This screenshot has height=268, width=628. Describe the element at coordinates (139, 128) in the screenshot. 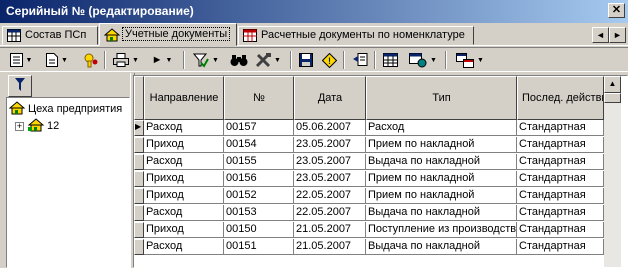

I see `row-indicator: ▶` at that location.